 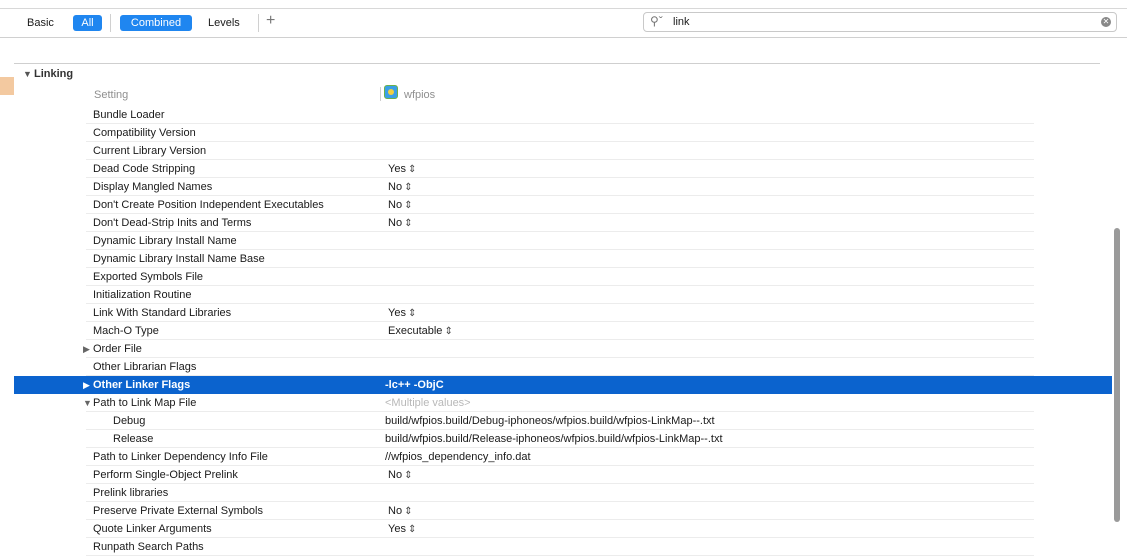 I want to click on setting-row: Other Librarian Flags, so click(x=563, y=367).